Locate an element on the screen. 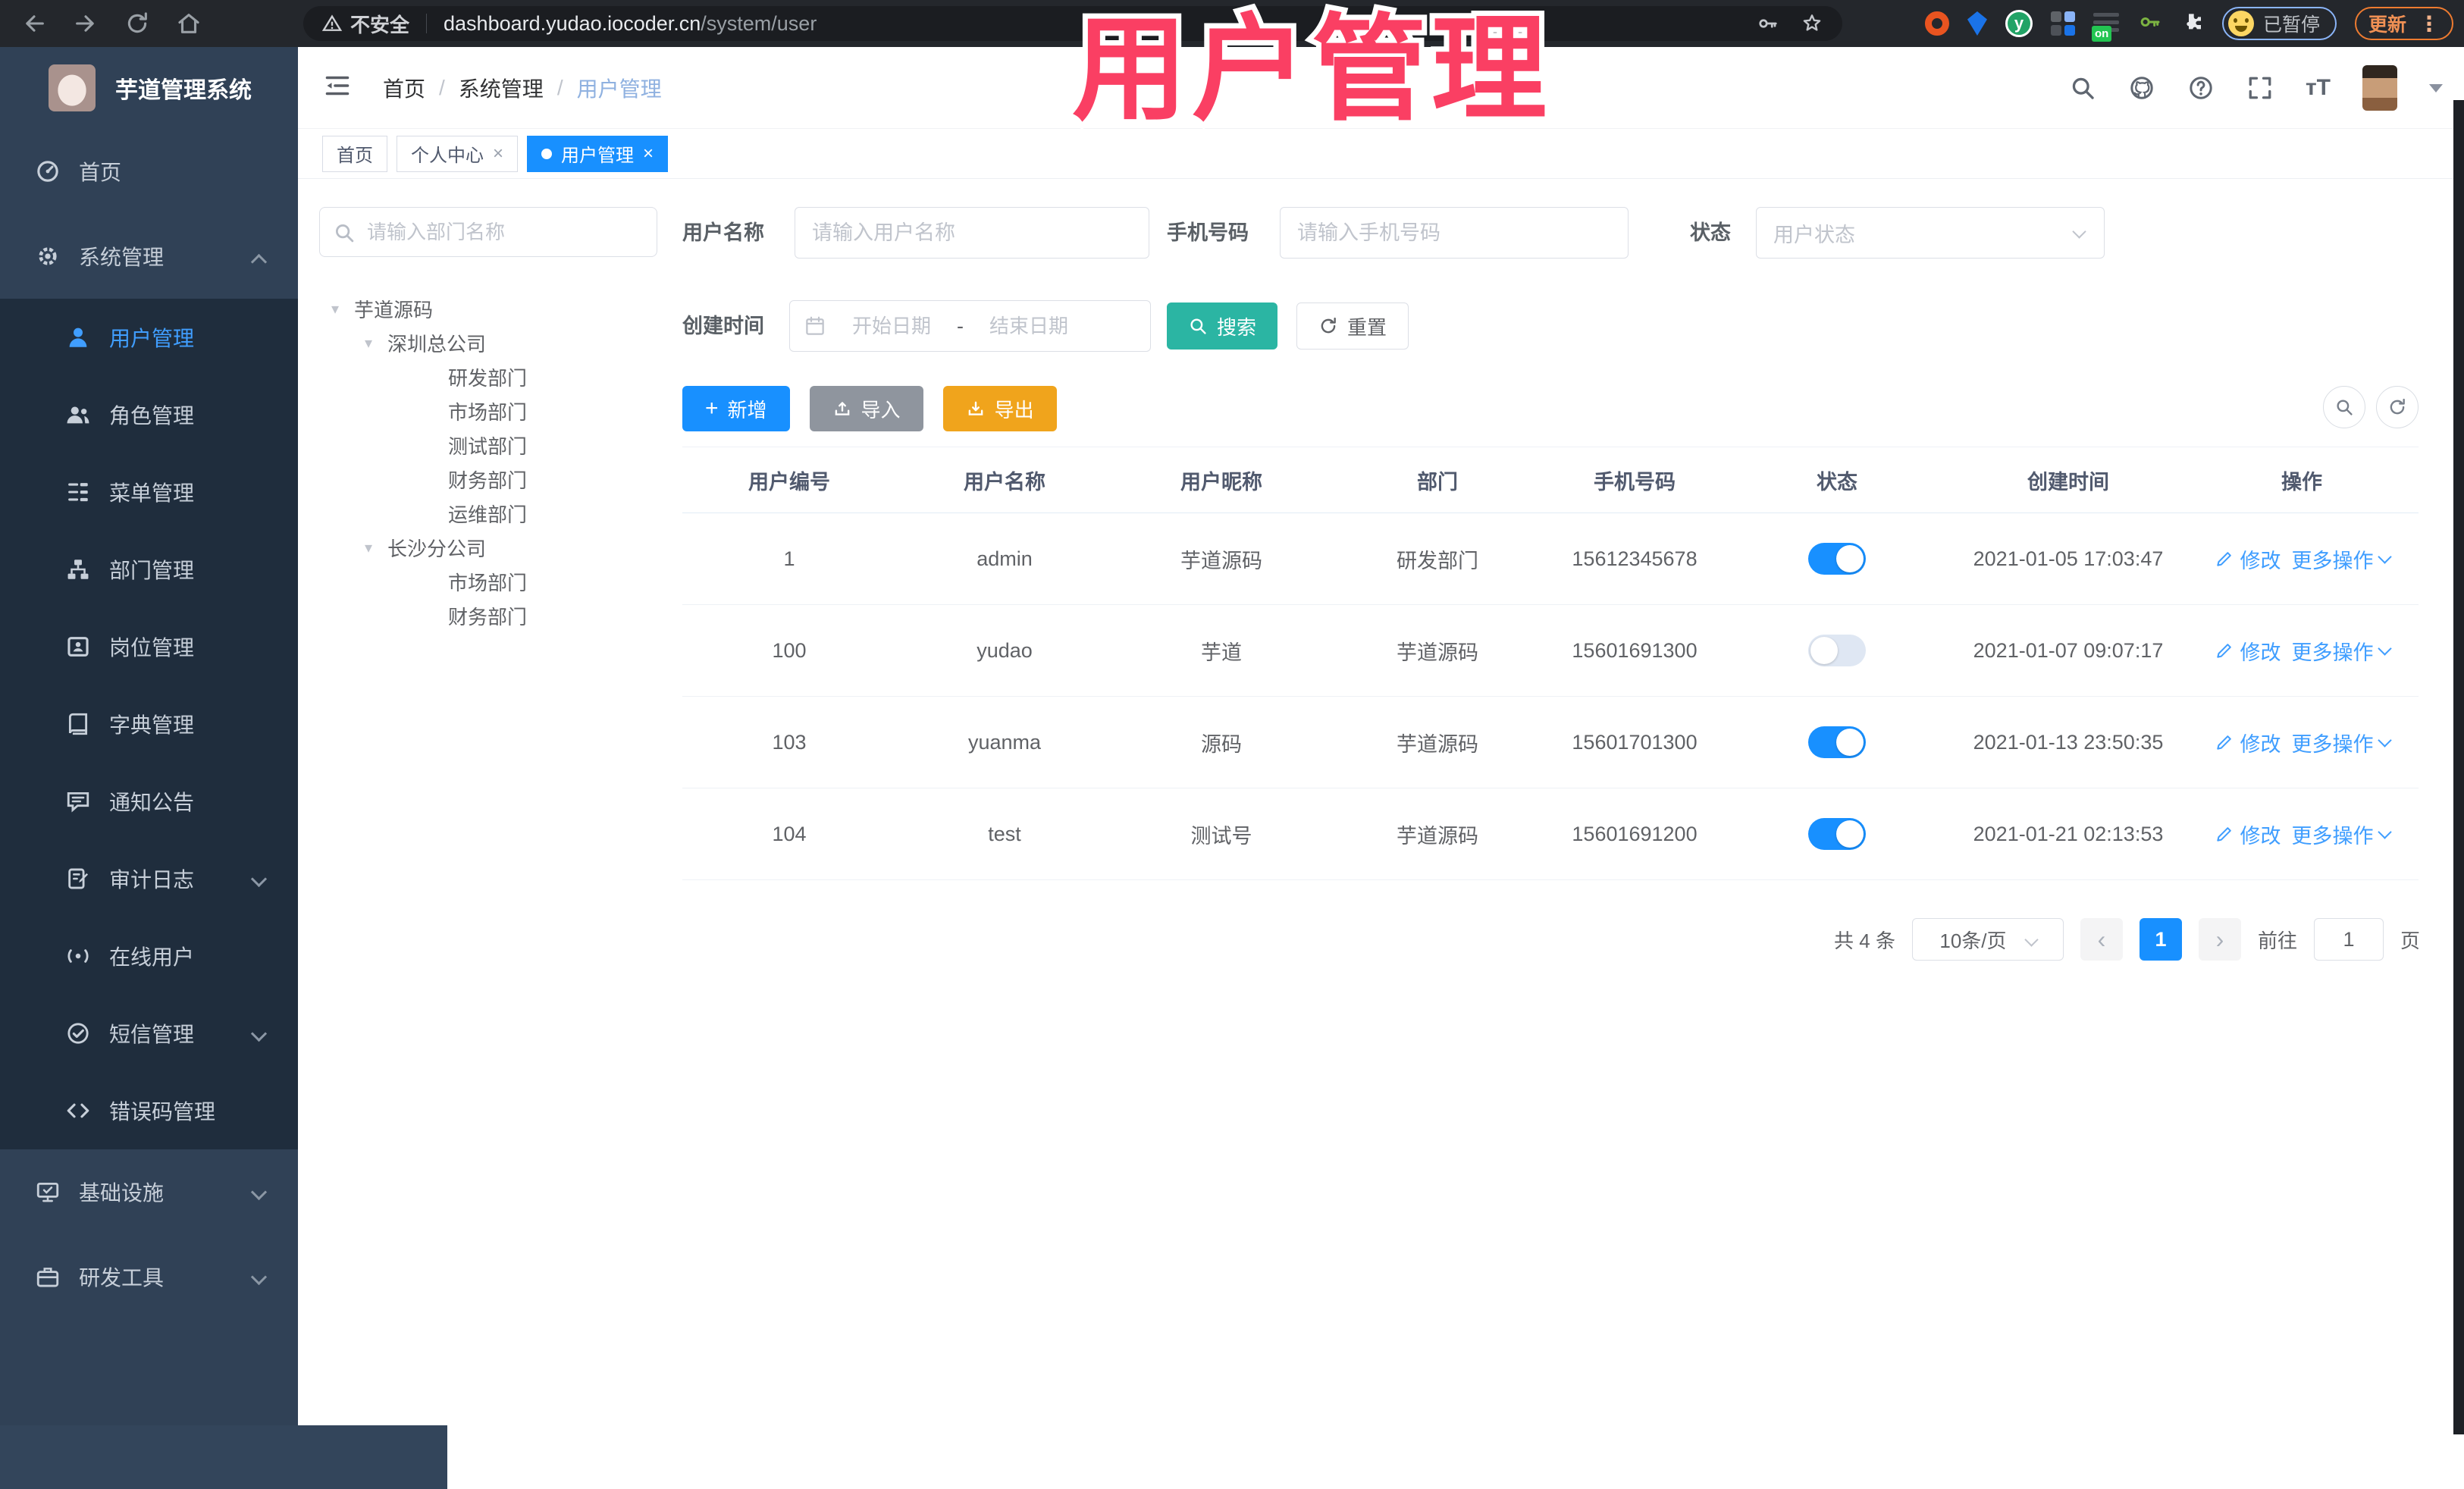  sidebar-item-notice: 通知公告 is located at coordinates (149, 801).